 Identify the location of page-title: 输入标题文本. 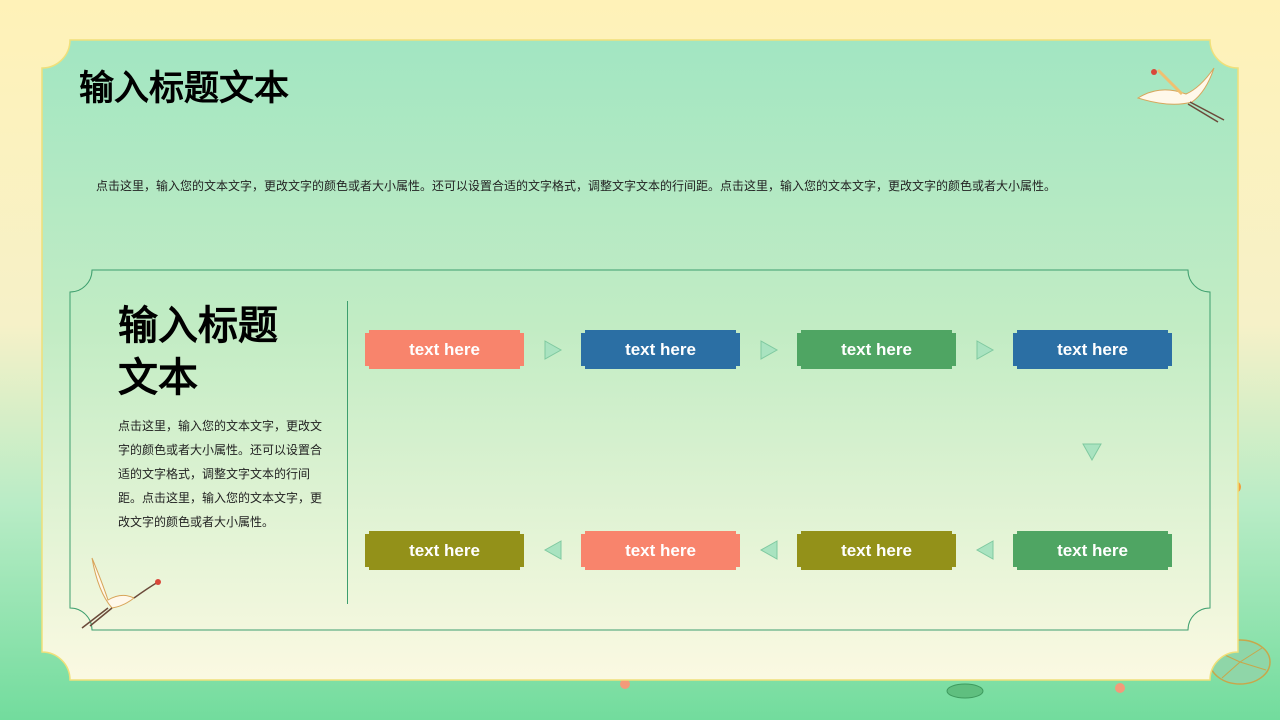
(184, 89).